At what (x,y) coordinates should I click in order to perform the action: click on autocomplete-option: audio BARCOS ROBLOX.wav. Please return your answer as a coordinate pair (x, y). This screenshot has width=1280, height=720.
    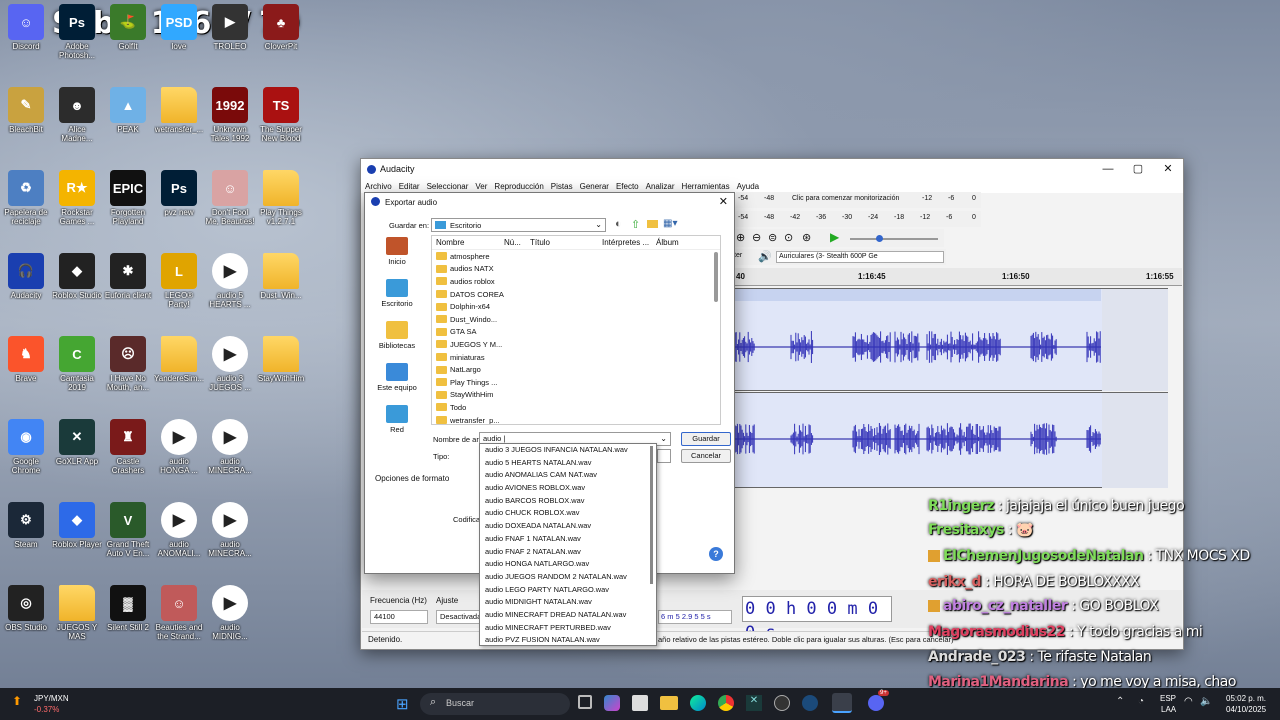
    Looking at the image, I should click on (568, 501).